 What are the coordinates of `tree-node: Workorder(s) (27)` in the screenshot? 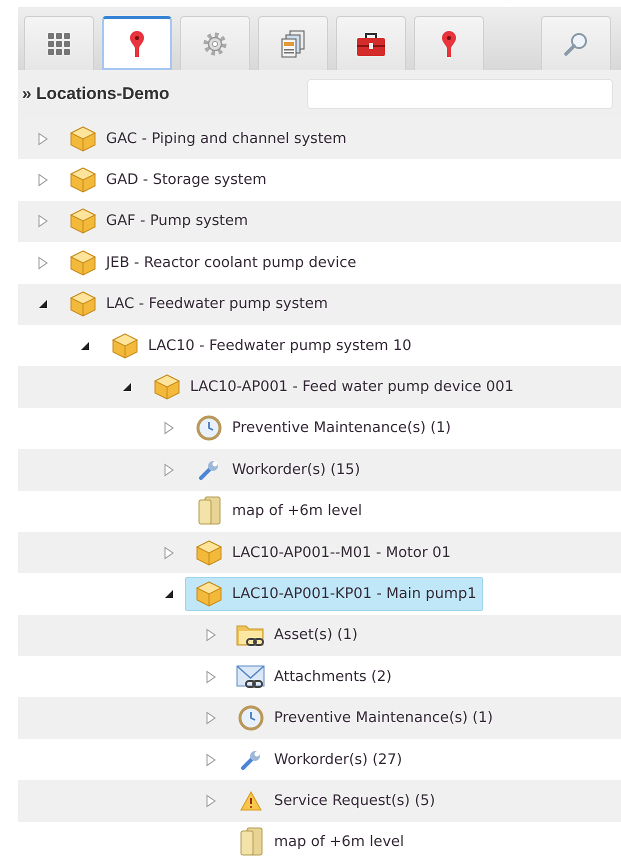 It's located at (318, 759).